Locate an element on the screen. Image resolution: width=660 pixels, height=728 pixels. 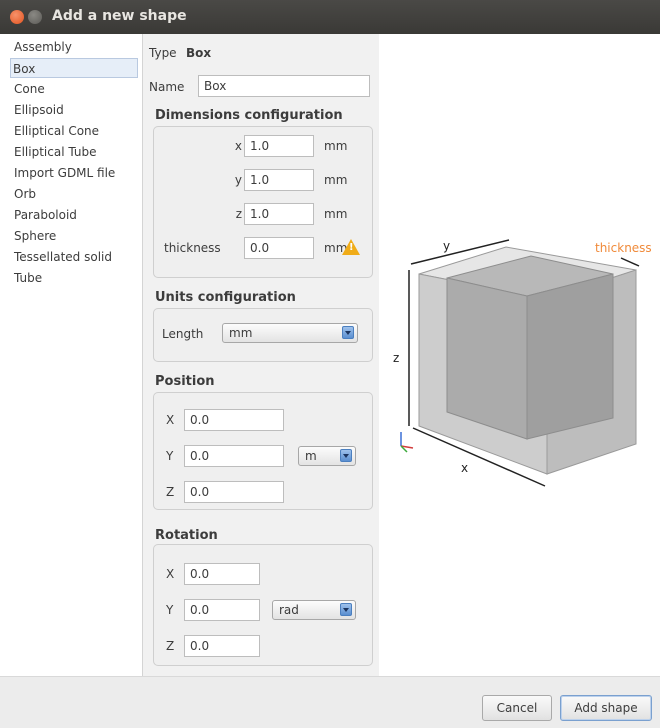
type-label: Type is located at coordinates (163, 53).